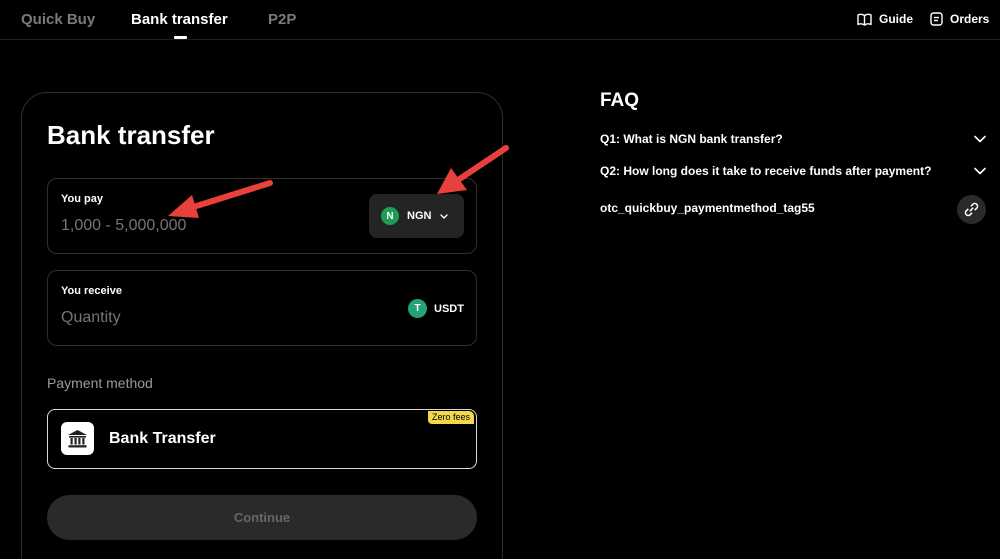 The height and width of the screenshot is (559, 1000). What do you see at coordinates (793, 139) in the screenshot?
I see `faq-item-q1: Q1: What is NGN bank transfer?` at bounding box center [793, 139].